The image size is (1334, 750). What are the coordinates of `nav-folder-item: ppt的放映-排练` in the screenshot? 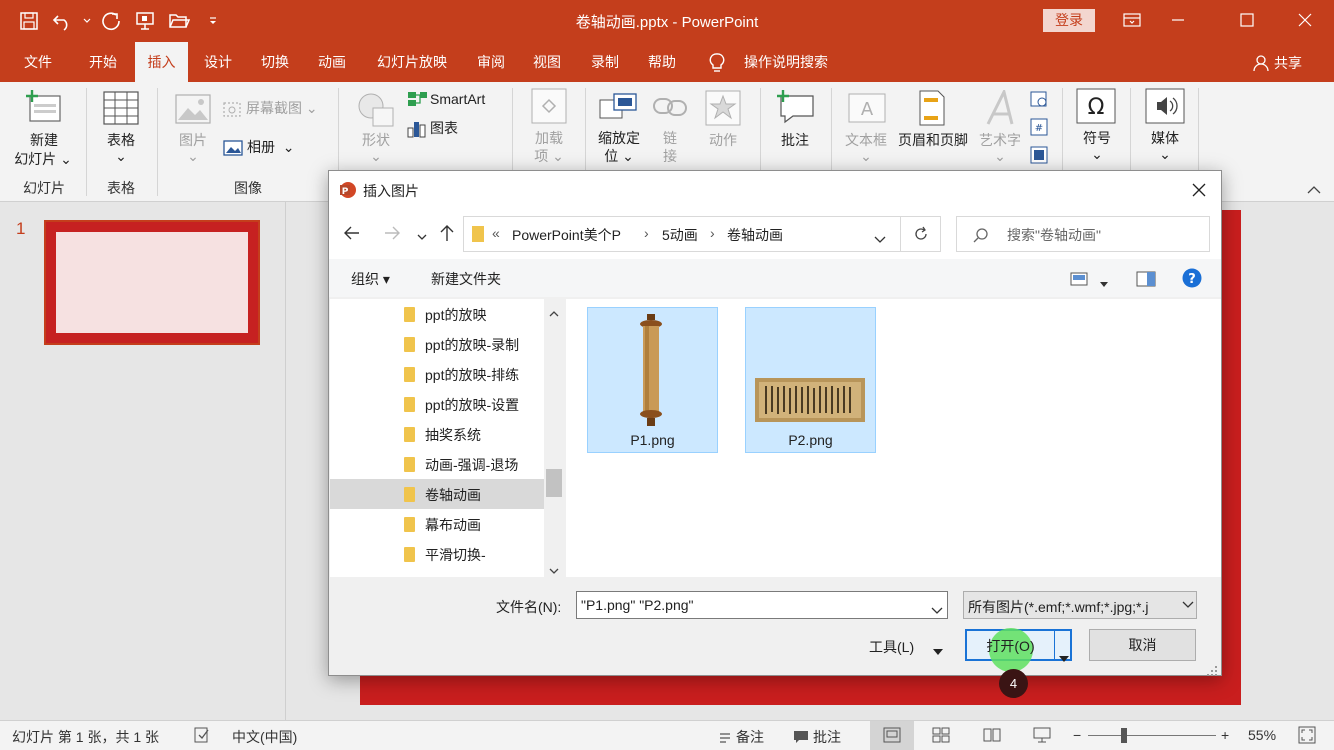 It's located at (437, 374).